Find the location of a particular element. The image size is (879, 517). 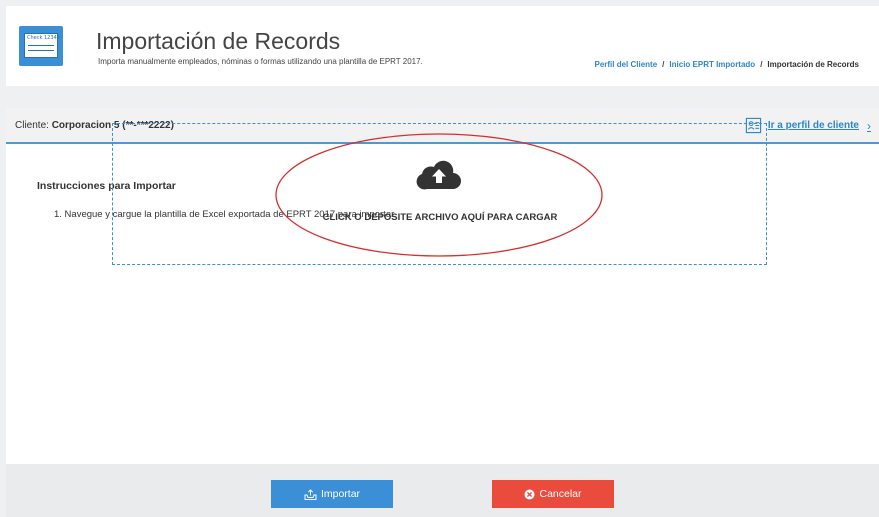

check-card-icon: Check 12345 is located at coordinates (41, 46).